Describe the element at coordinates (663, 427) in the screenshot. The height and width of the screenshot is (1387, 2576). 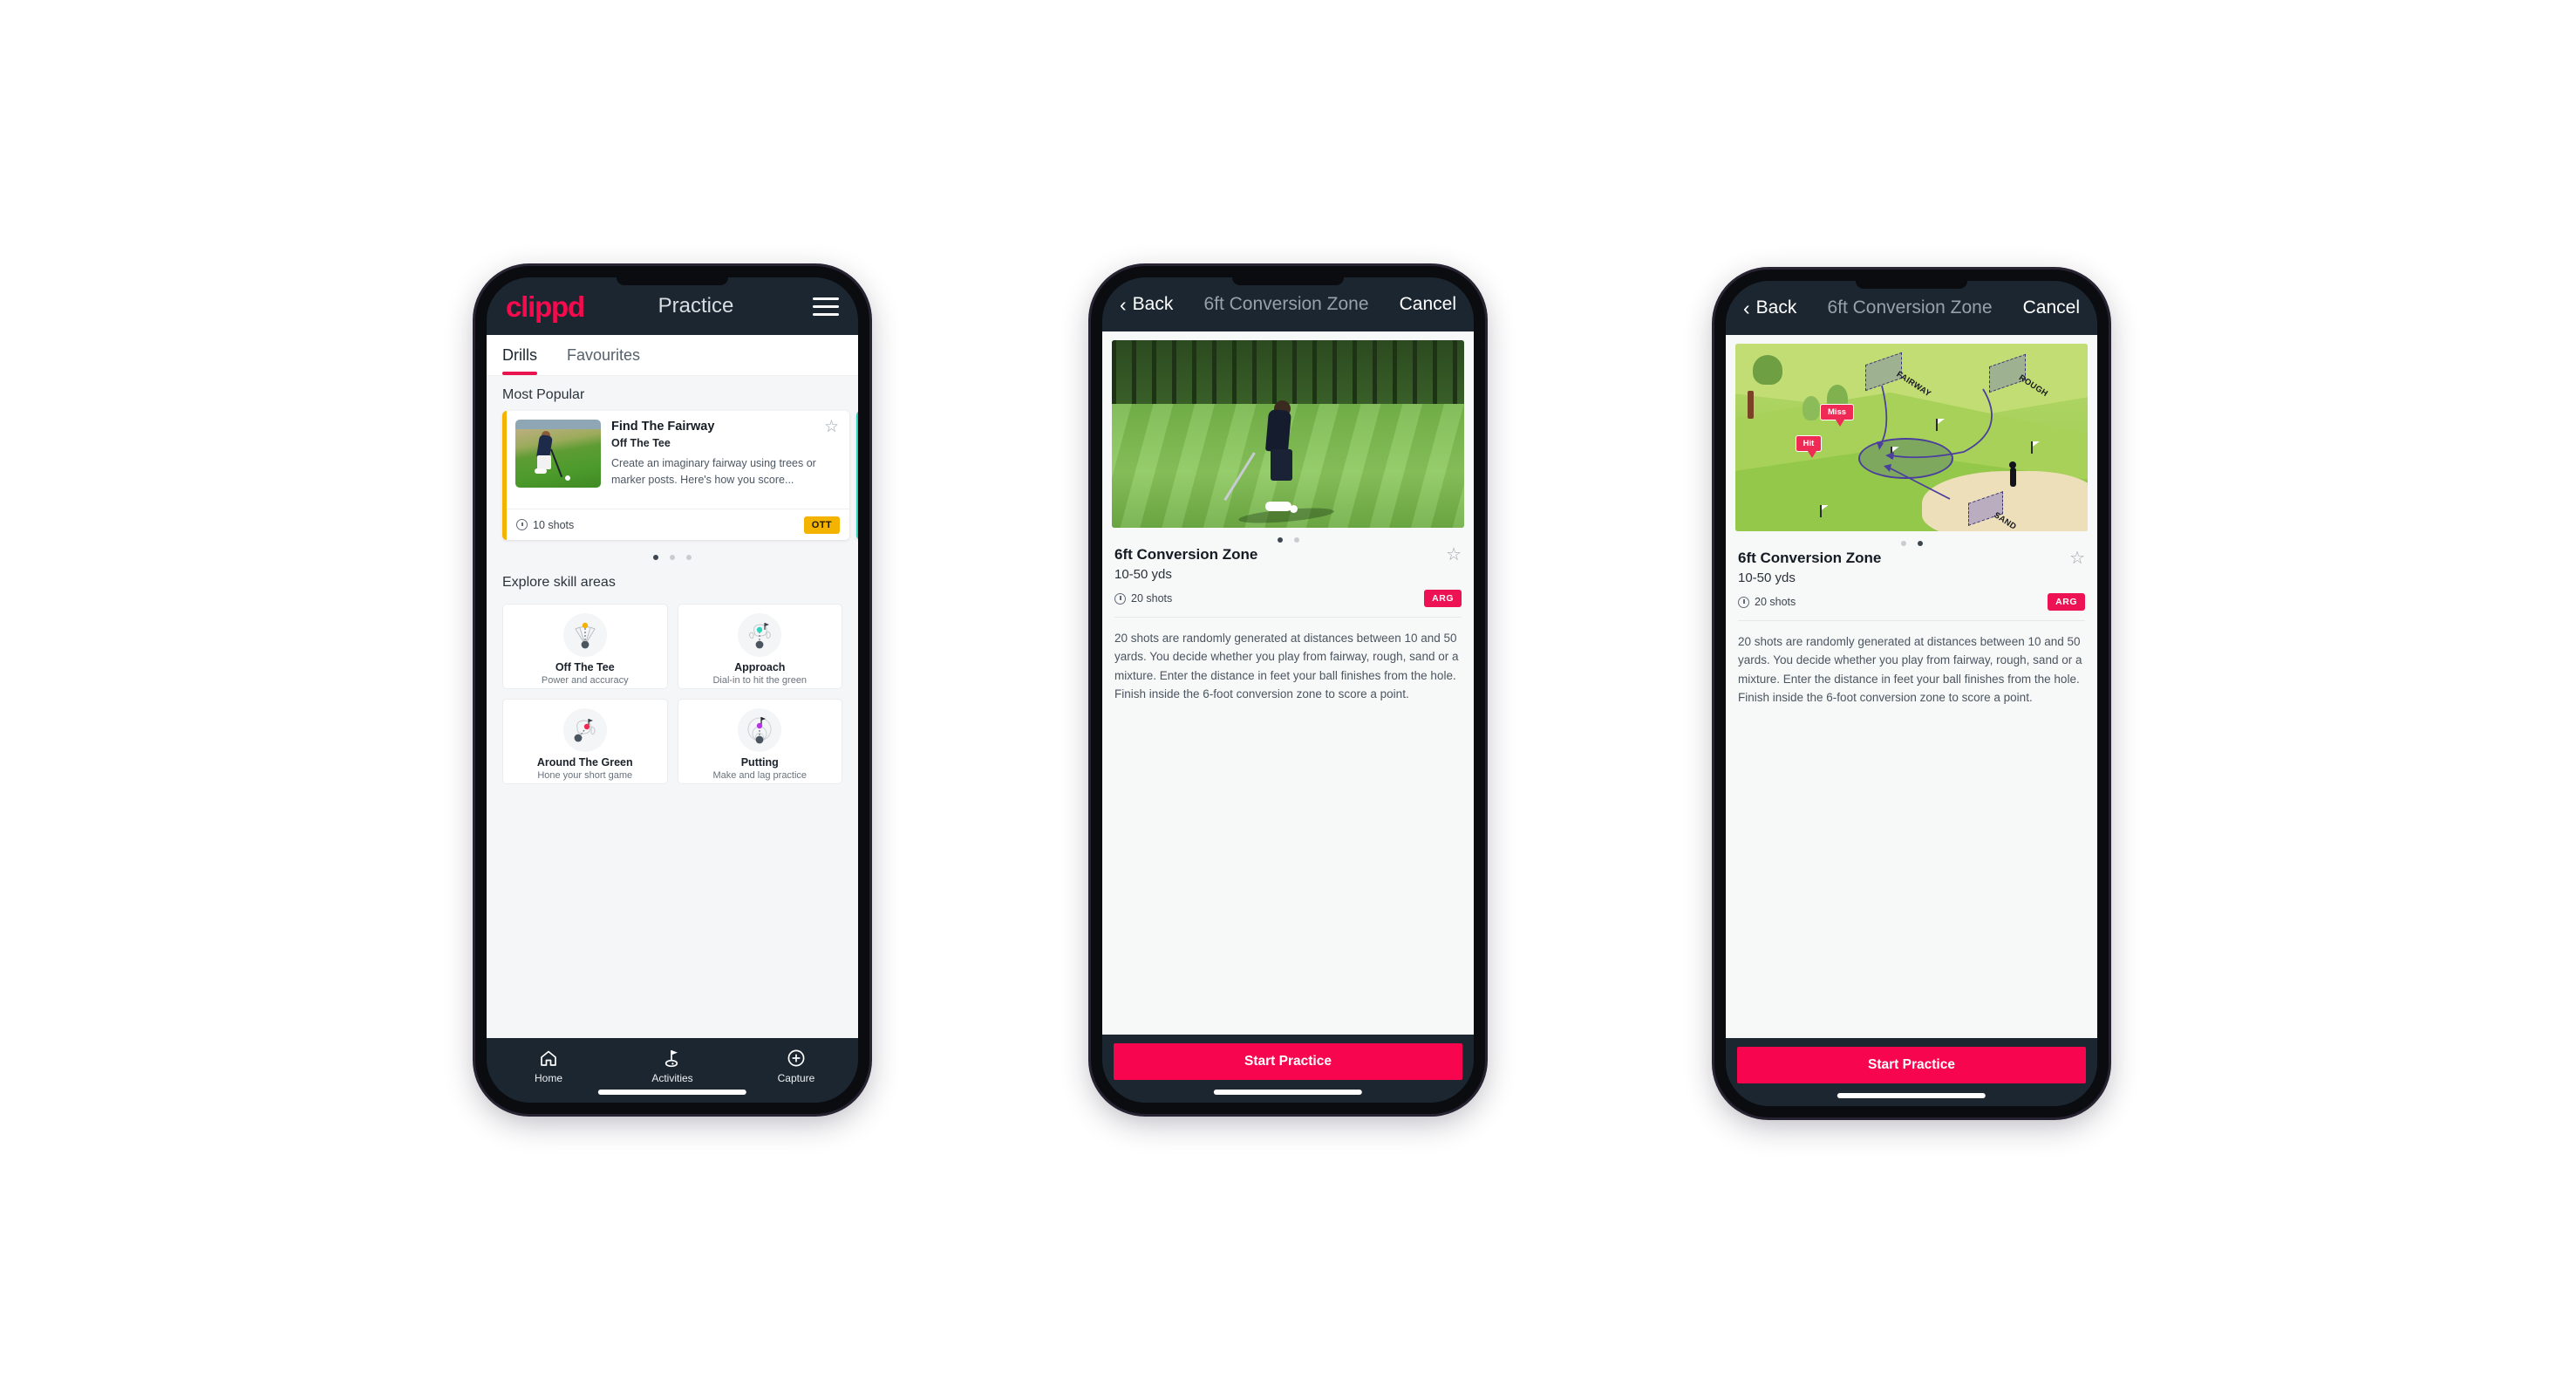
I see `drill-name: Find The Fairway` at that location.